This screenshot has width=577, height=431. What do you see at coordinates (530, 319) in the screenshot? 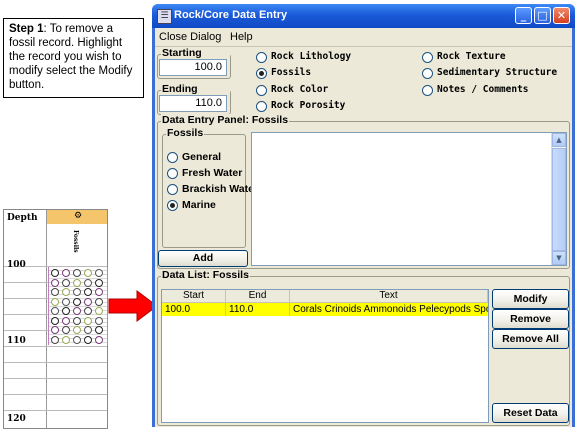
I see `remove-button: Remove` at bounding box center [530, 319].